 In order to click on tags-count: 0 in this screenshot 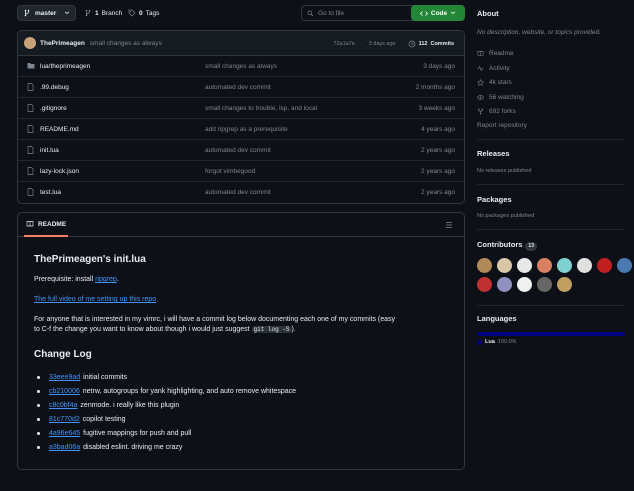, I will do `click(141, 13)`.